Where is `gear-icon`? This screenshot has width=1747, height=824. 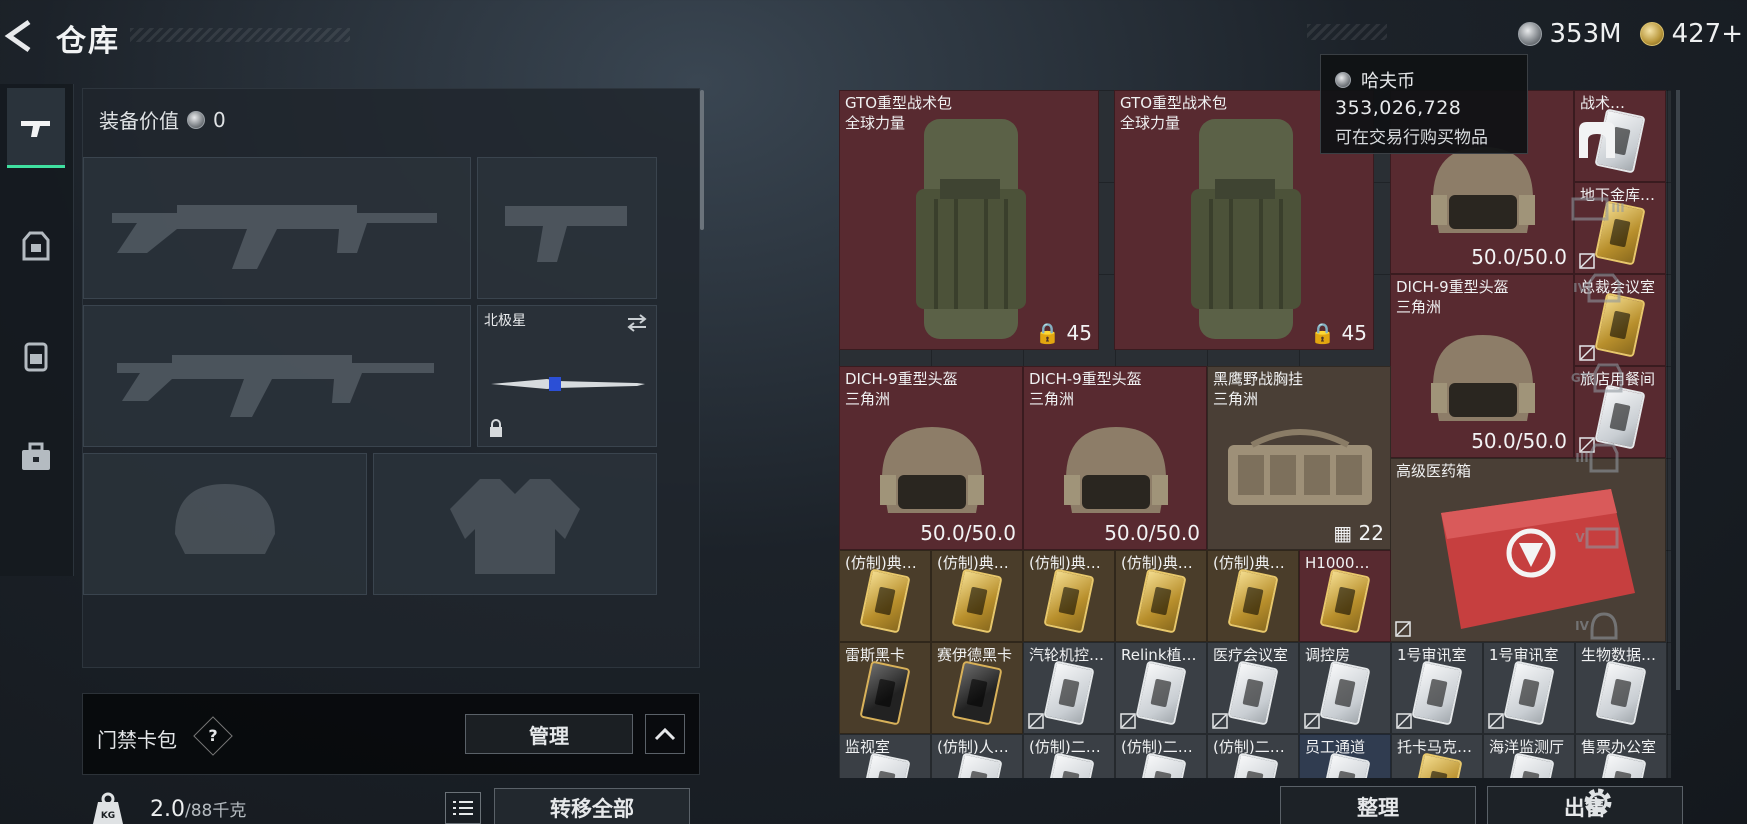 gear-icon is located at coordinates (1598, 802).